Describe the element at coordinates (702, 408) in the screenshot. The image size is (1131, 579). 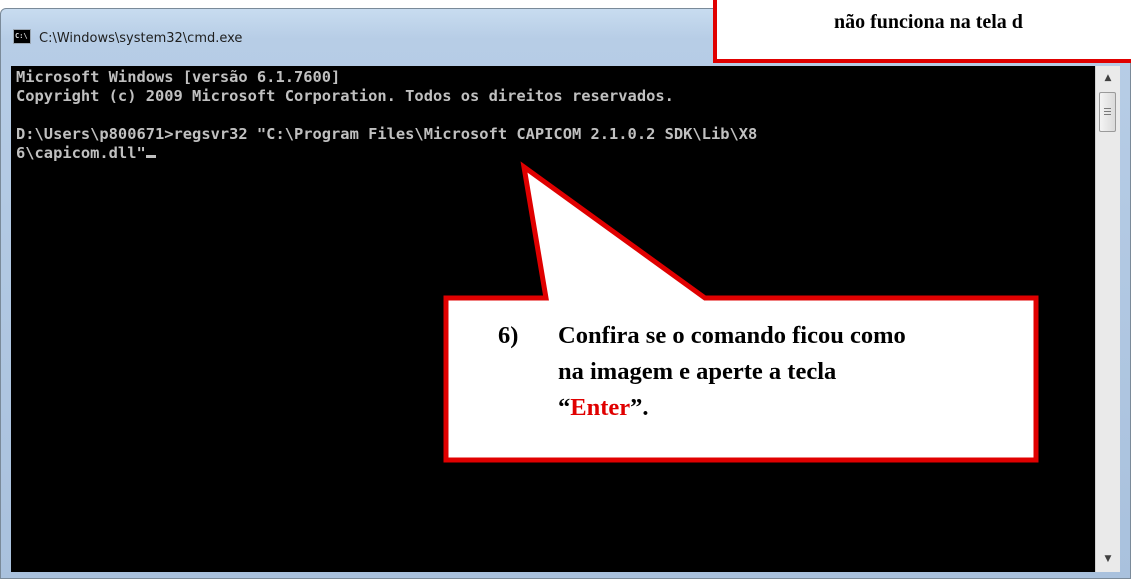
I see `step-line-3: “Enter”.` at that location.